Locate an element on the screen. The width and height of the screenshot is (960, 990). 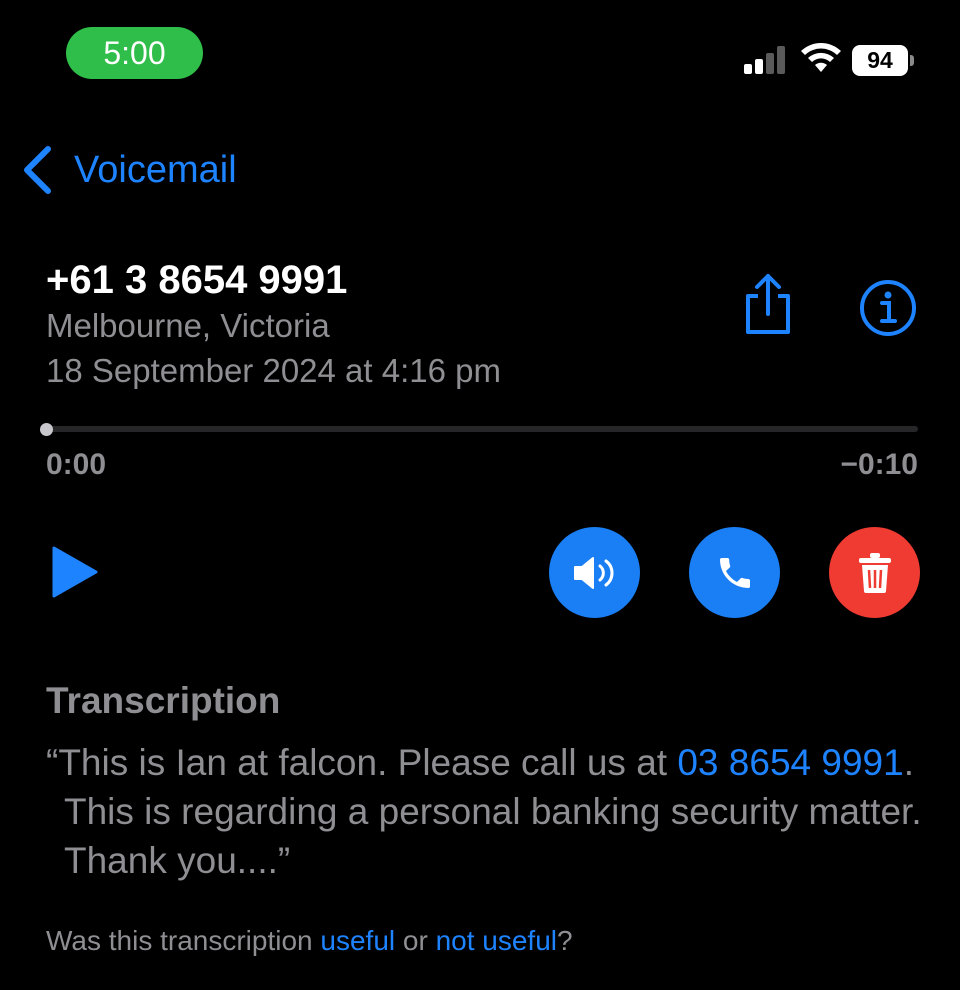
share-icon is located at coordinates (768, 304).